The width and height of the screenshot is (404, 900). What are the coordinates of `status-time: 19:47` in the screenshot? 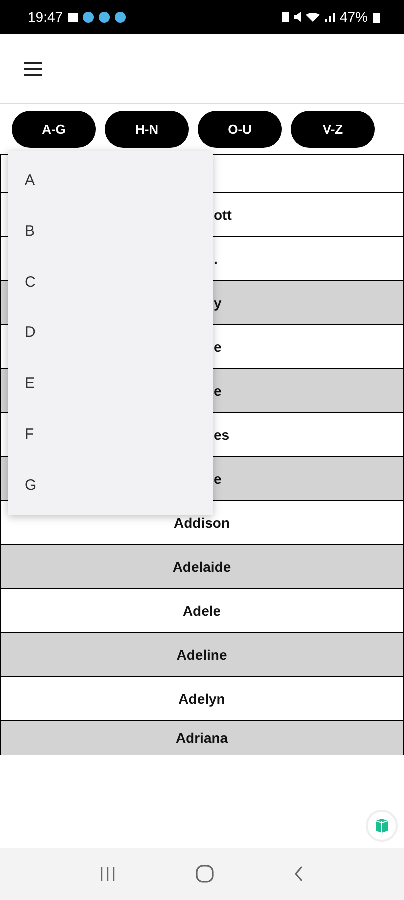 It's located at (46, 17).